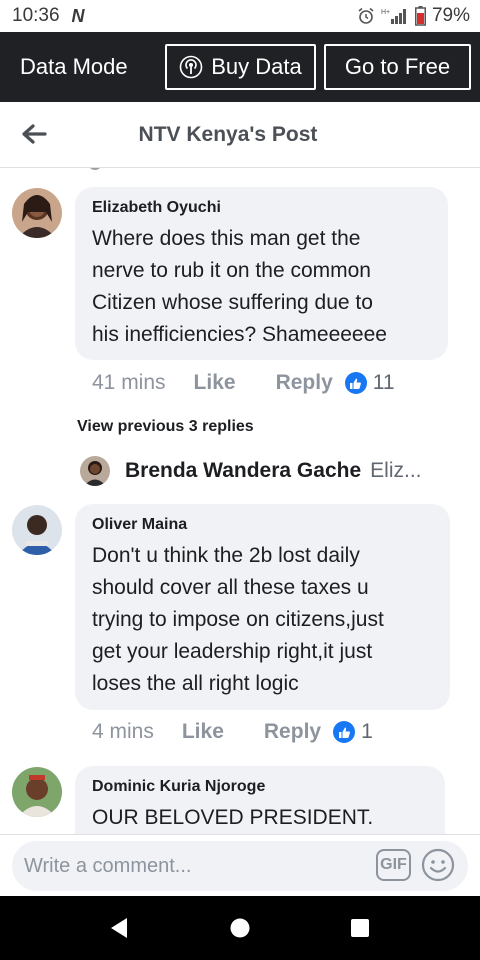 This screenshot has width=480, height=960. I want to click on reply-author: Brenda Wandera Gache, so click(243, 471).